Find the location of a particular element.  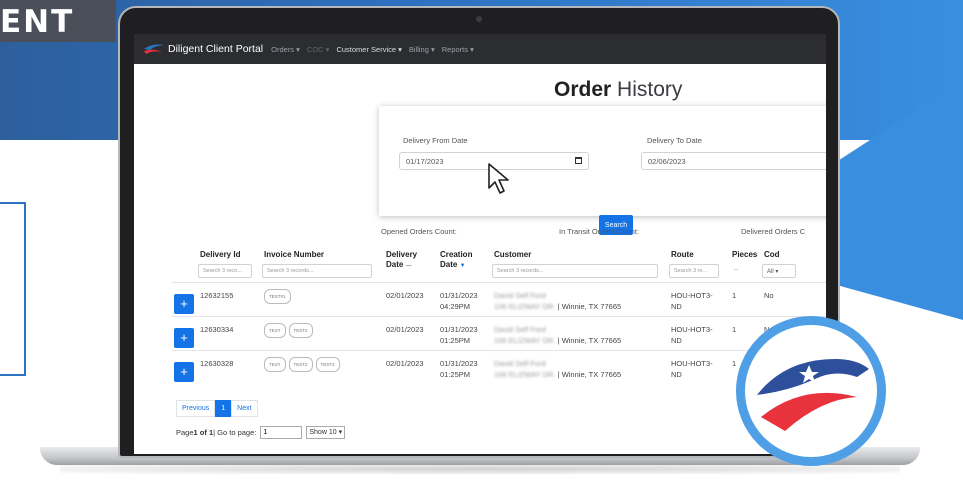

nav-billing: Billing ▾ is located at coordinates (422, 49).